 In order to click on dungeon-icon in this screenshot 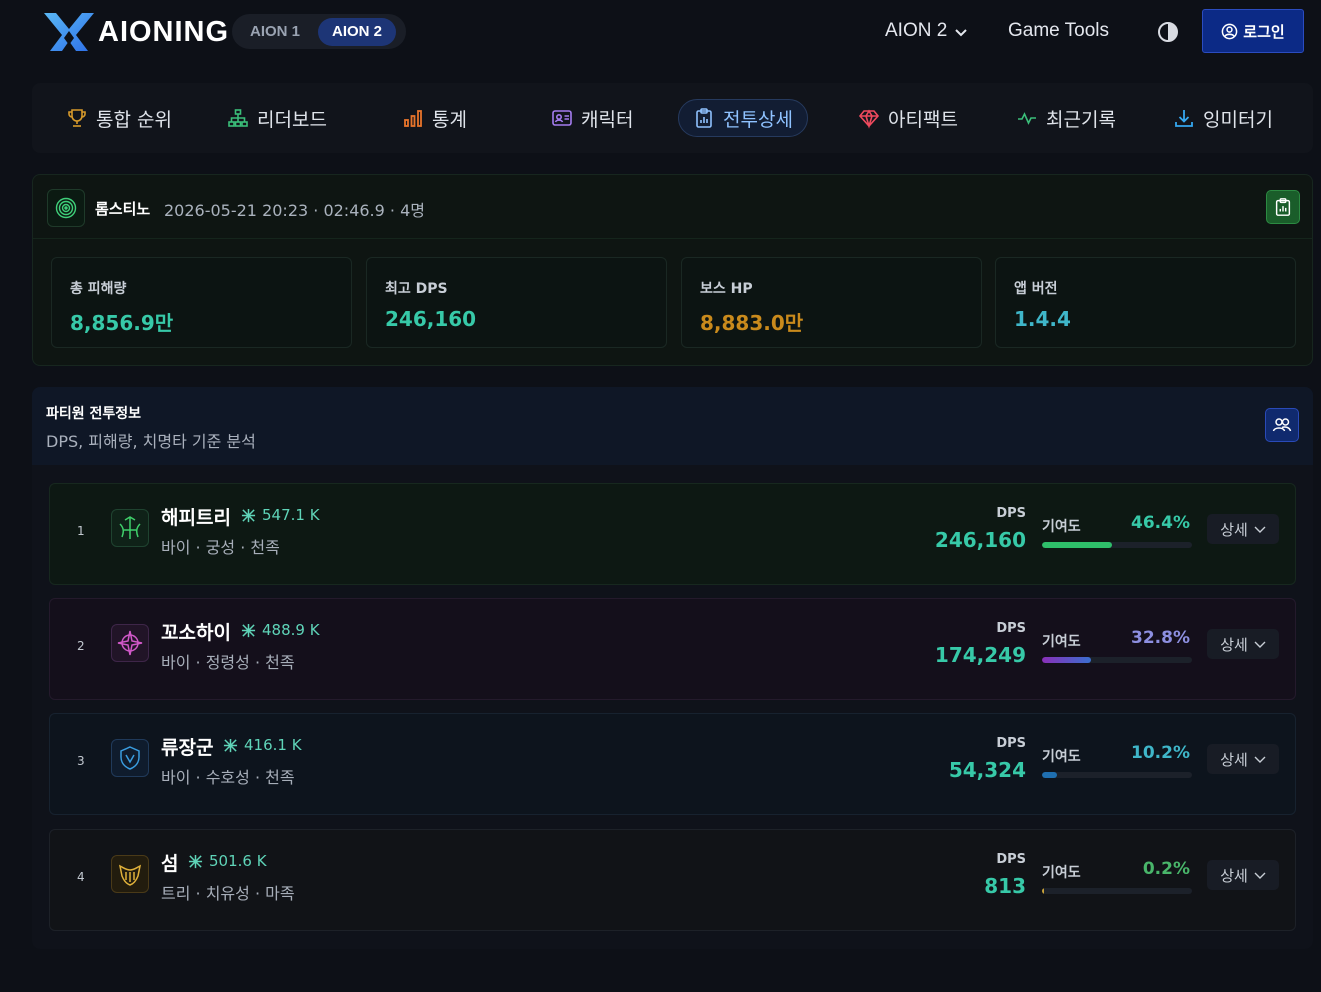, I will do `click(66, 208)`.